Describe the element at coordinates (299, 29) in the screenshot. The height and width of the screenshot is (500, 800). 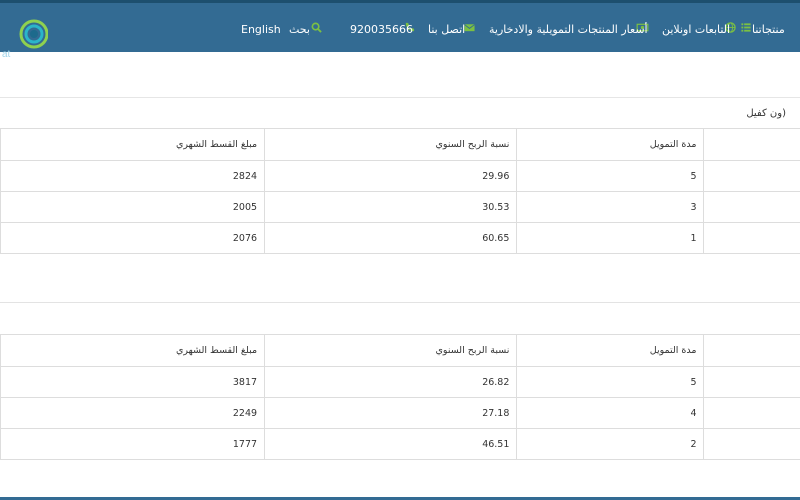
I see `search-label: بحث` at that location.